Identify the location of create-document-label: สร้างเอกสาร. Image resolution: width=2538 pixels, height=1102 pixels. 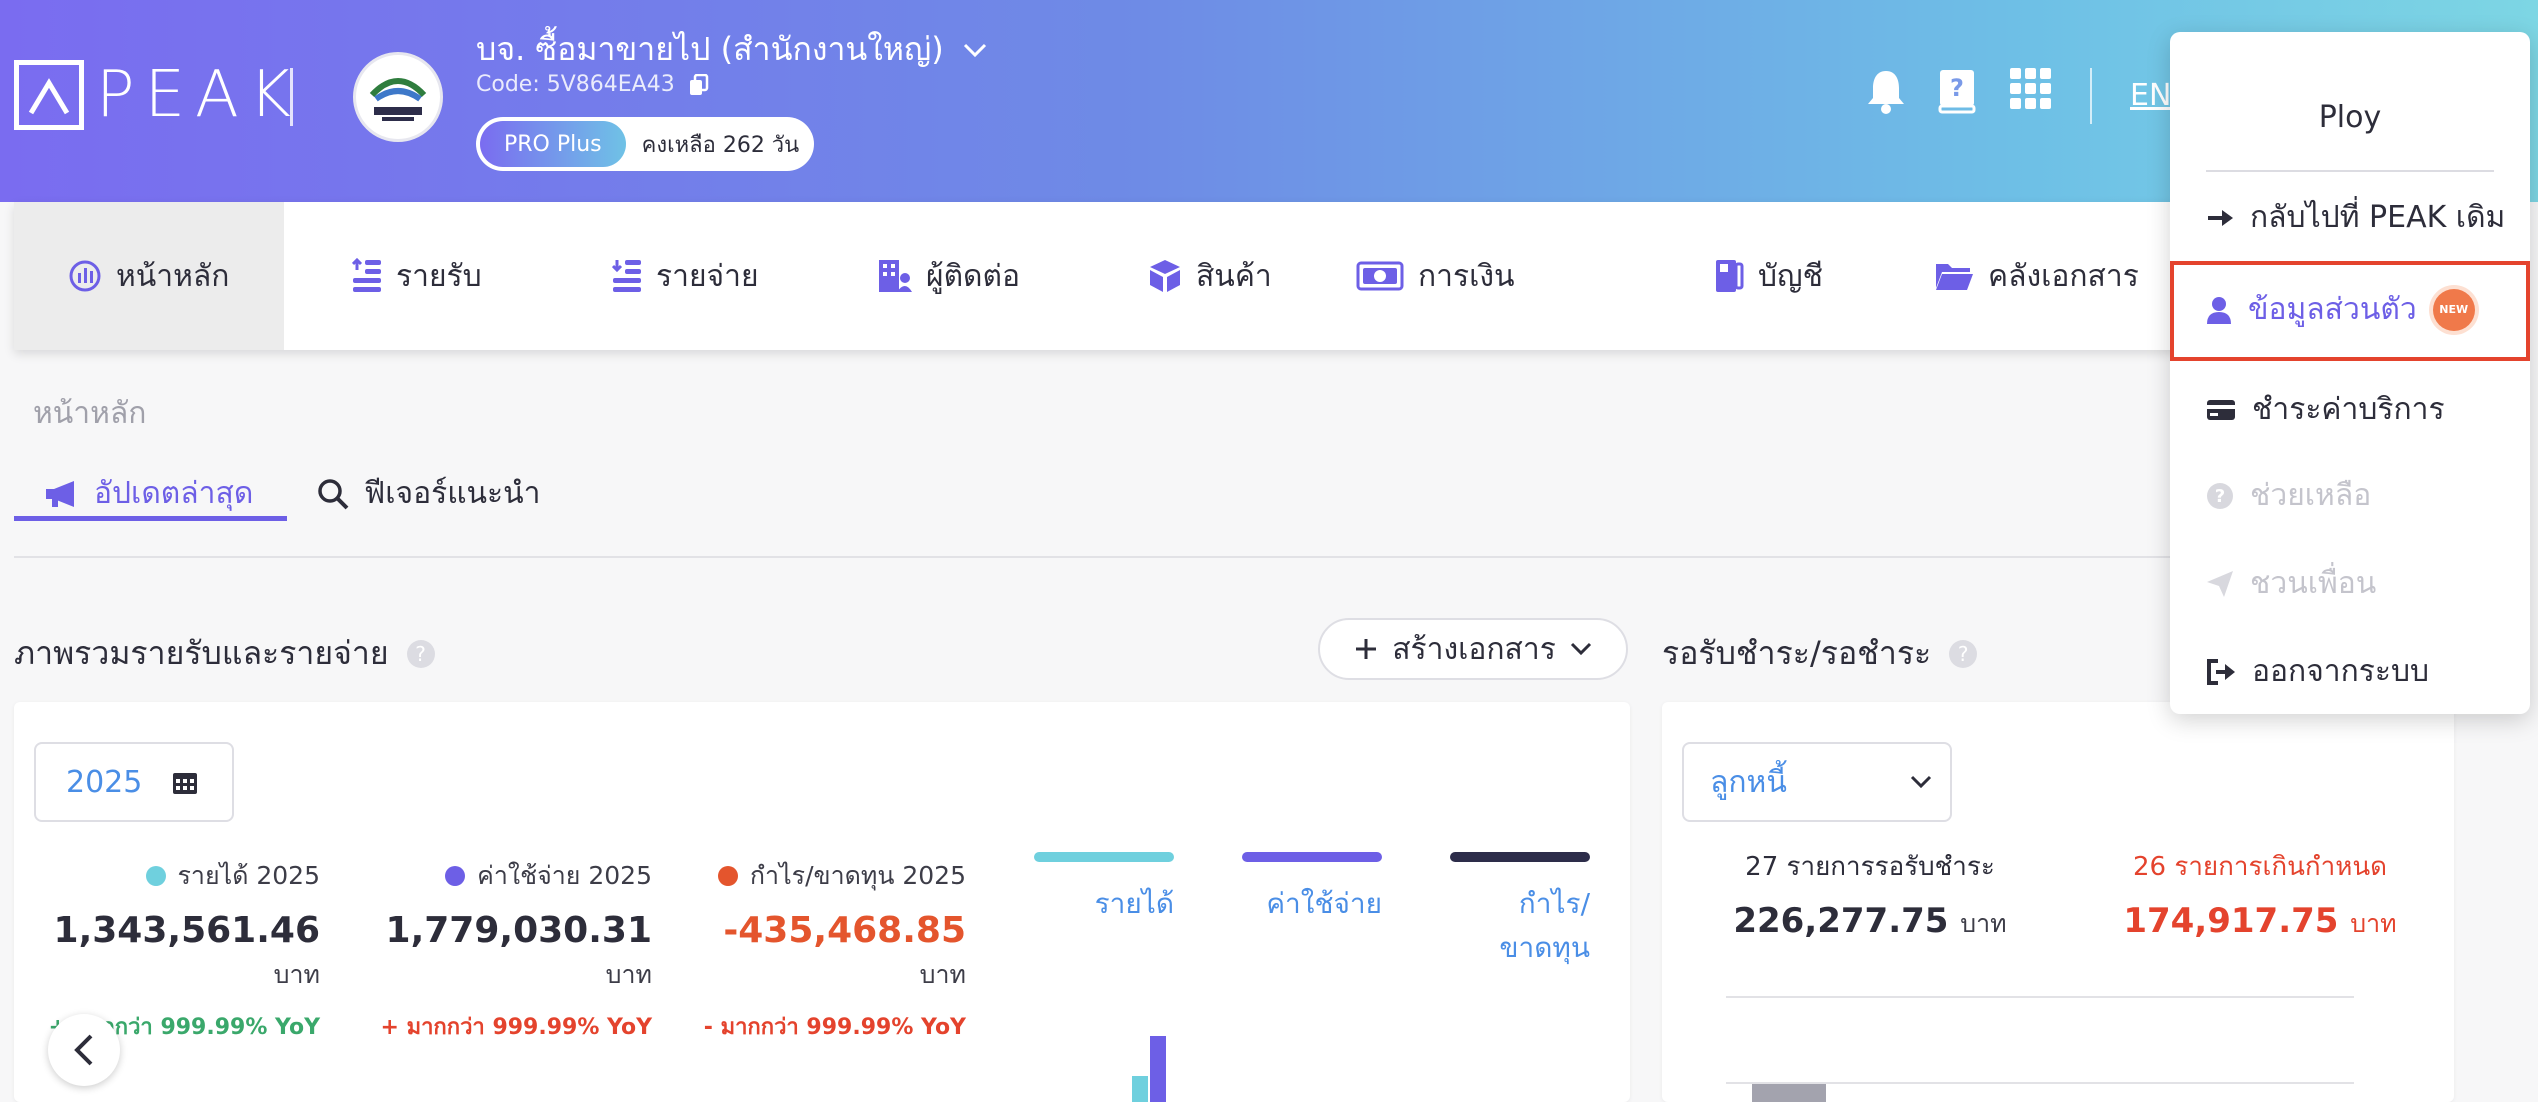
(1474, 649).